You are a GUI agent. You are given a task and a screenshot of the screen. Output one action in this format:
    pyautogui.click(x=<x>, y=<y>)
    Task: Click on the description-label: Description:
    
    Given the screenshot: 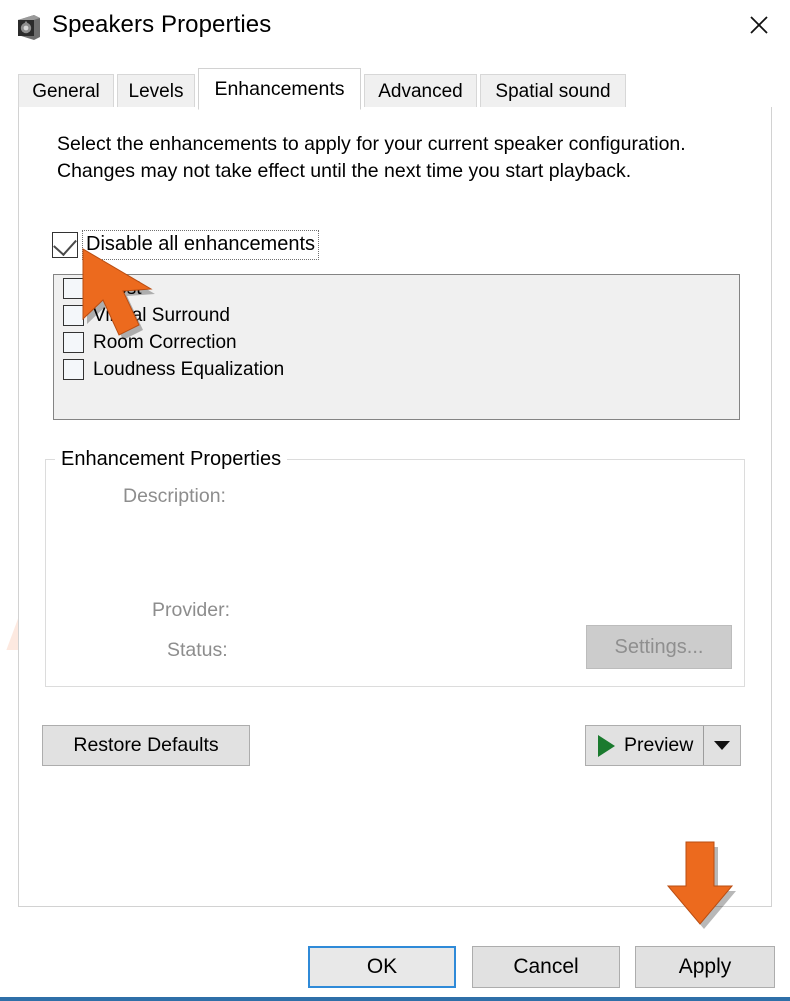 What is the action you would take?
    pyautogui.click(x=174, y=496)
    